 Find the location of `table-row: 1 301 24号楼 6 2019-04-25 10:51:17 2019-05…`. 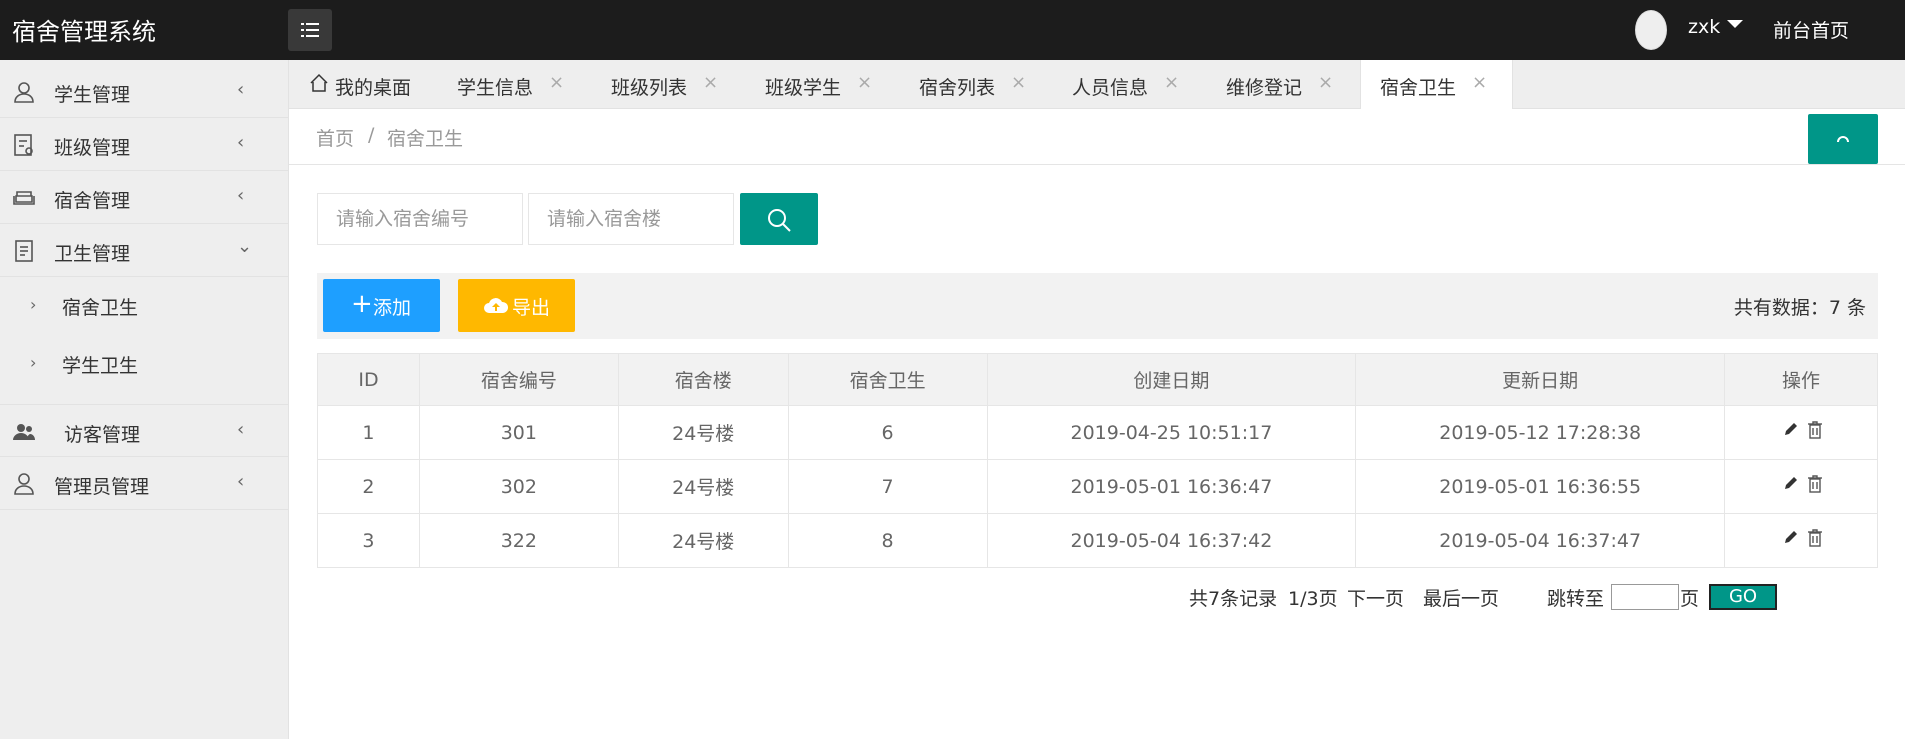

table-row: 1 301 24号楼 6 2019-04-25 10:51:17 2019-05… is located at coordinates (1097, 432).